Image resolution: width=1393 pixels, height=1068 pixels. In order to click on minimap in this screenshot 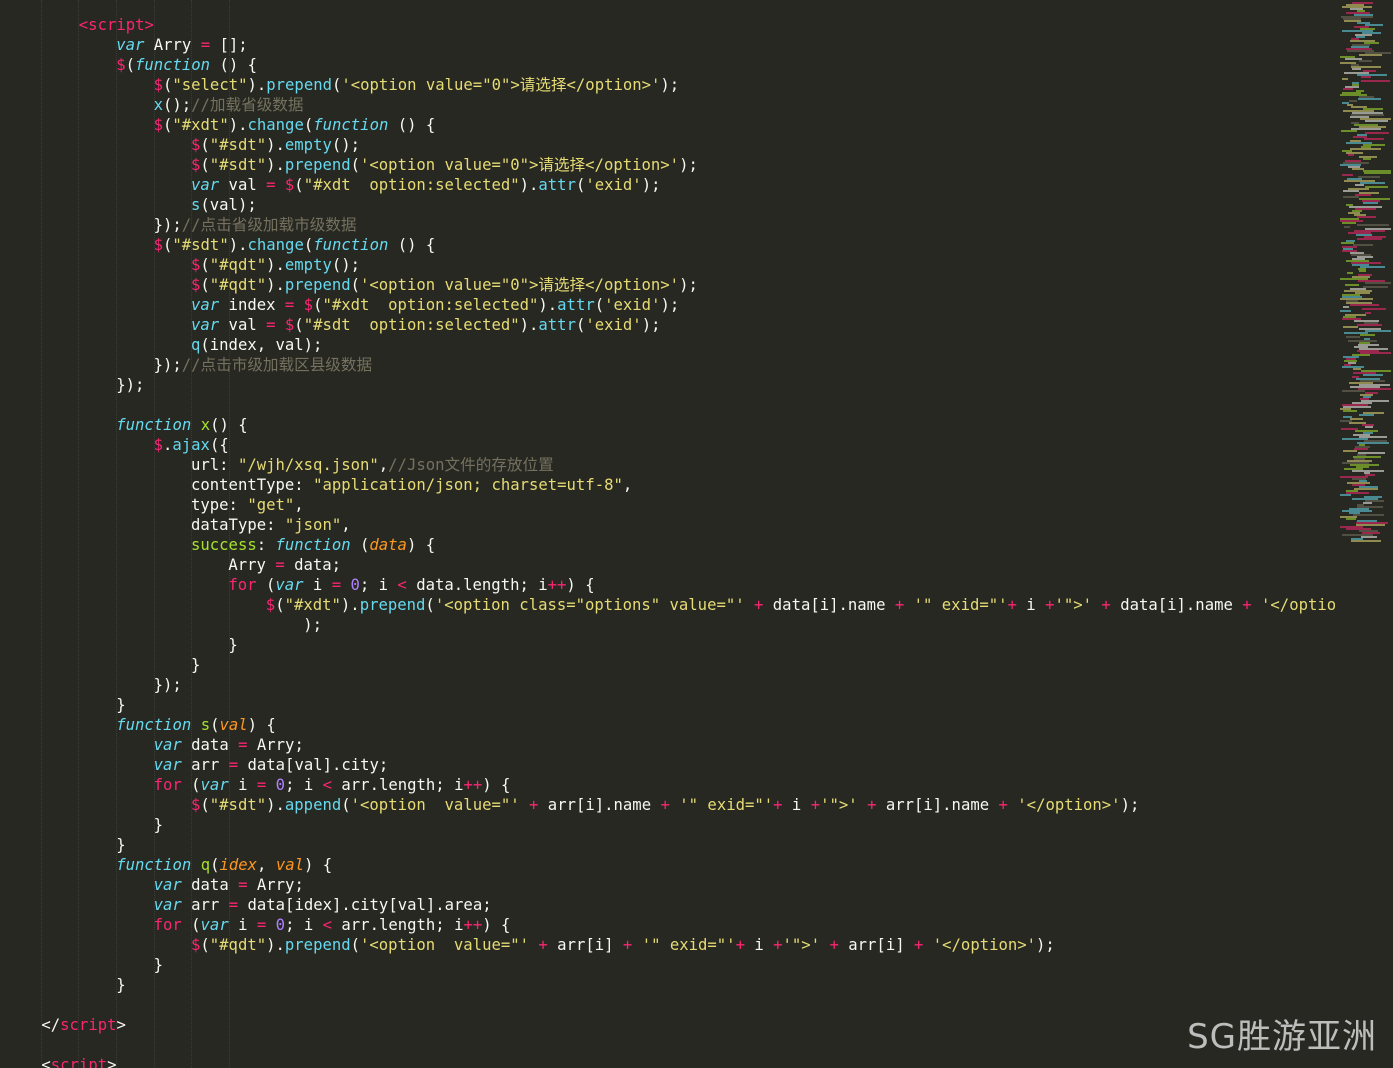, I will do `click(1364, 534)`.